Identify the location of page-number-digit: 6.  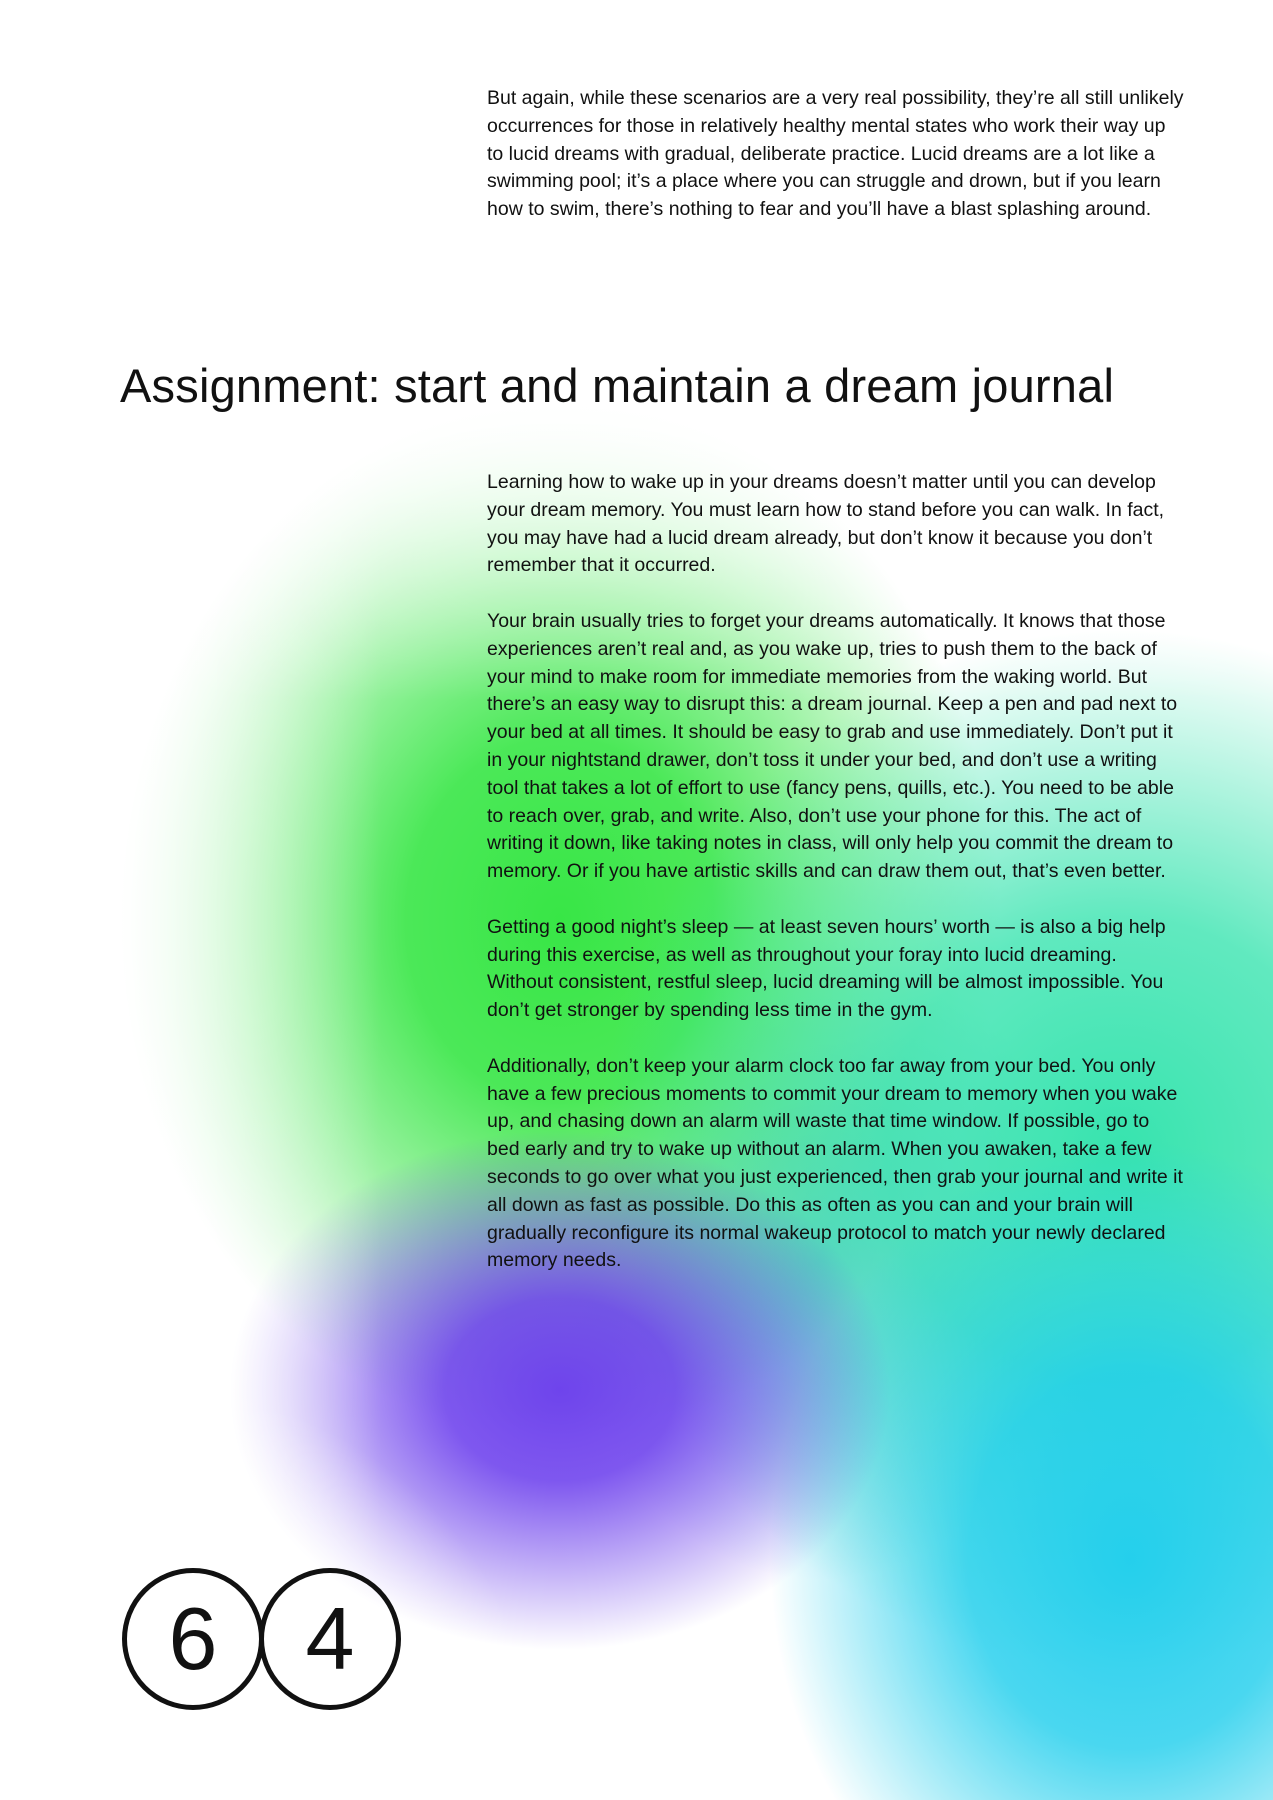
(193, 1639).